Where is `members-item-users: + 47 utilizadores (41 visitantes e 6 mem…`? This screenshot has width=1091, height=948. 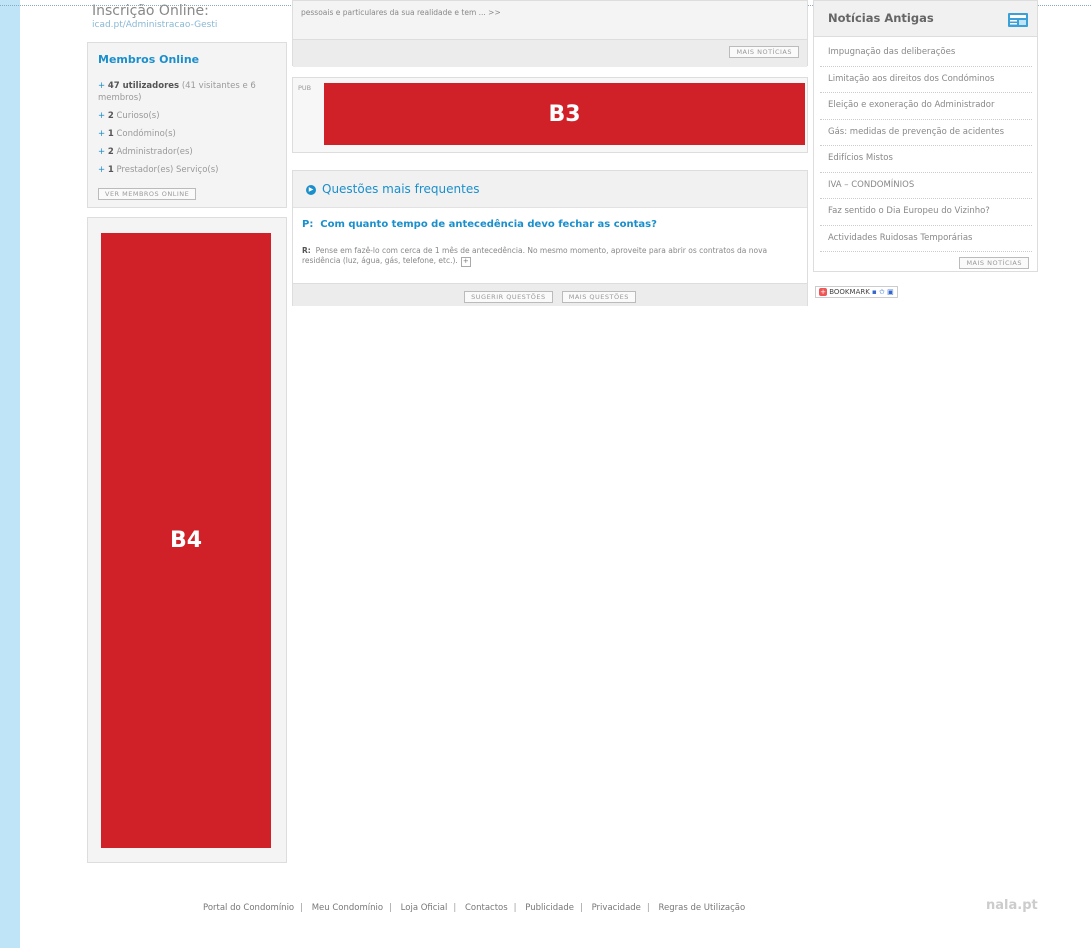 members-item-users: + 47 utilizadores (41 visitantes e 6 mem… is located at coordinates (177, 92).